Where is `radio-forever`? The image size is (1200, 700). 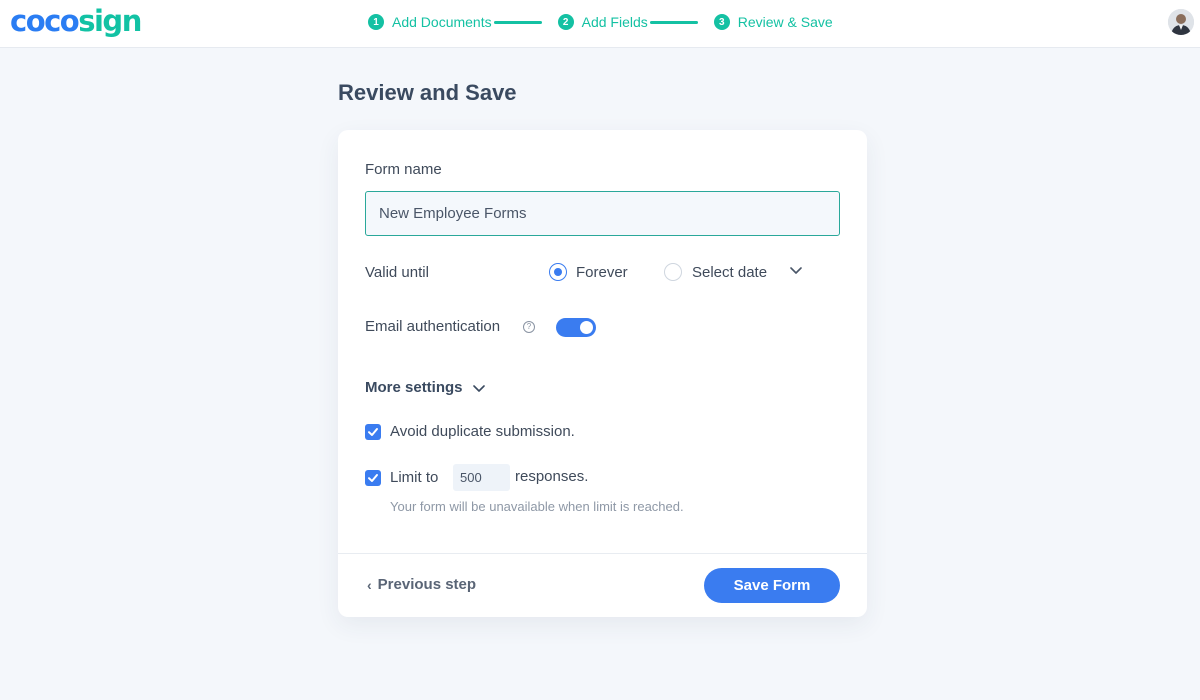 radio-forever is located at coordinates (558, 272).